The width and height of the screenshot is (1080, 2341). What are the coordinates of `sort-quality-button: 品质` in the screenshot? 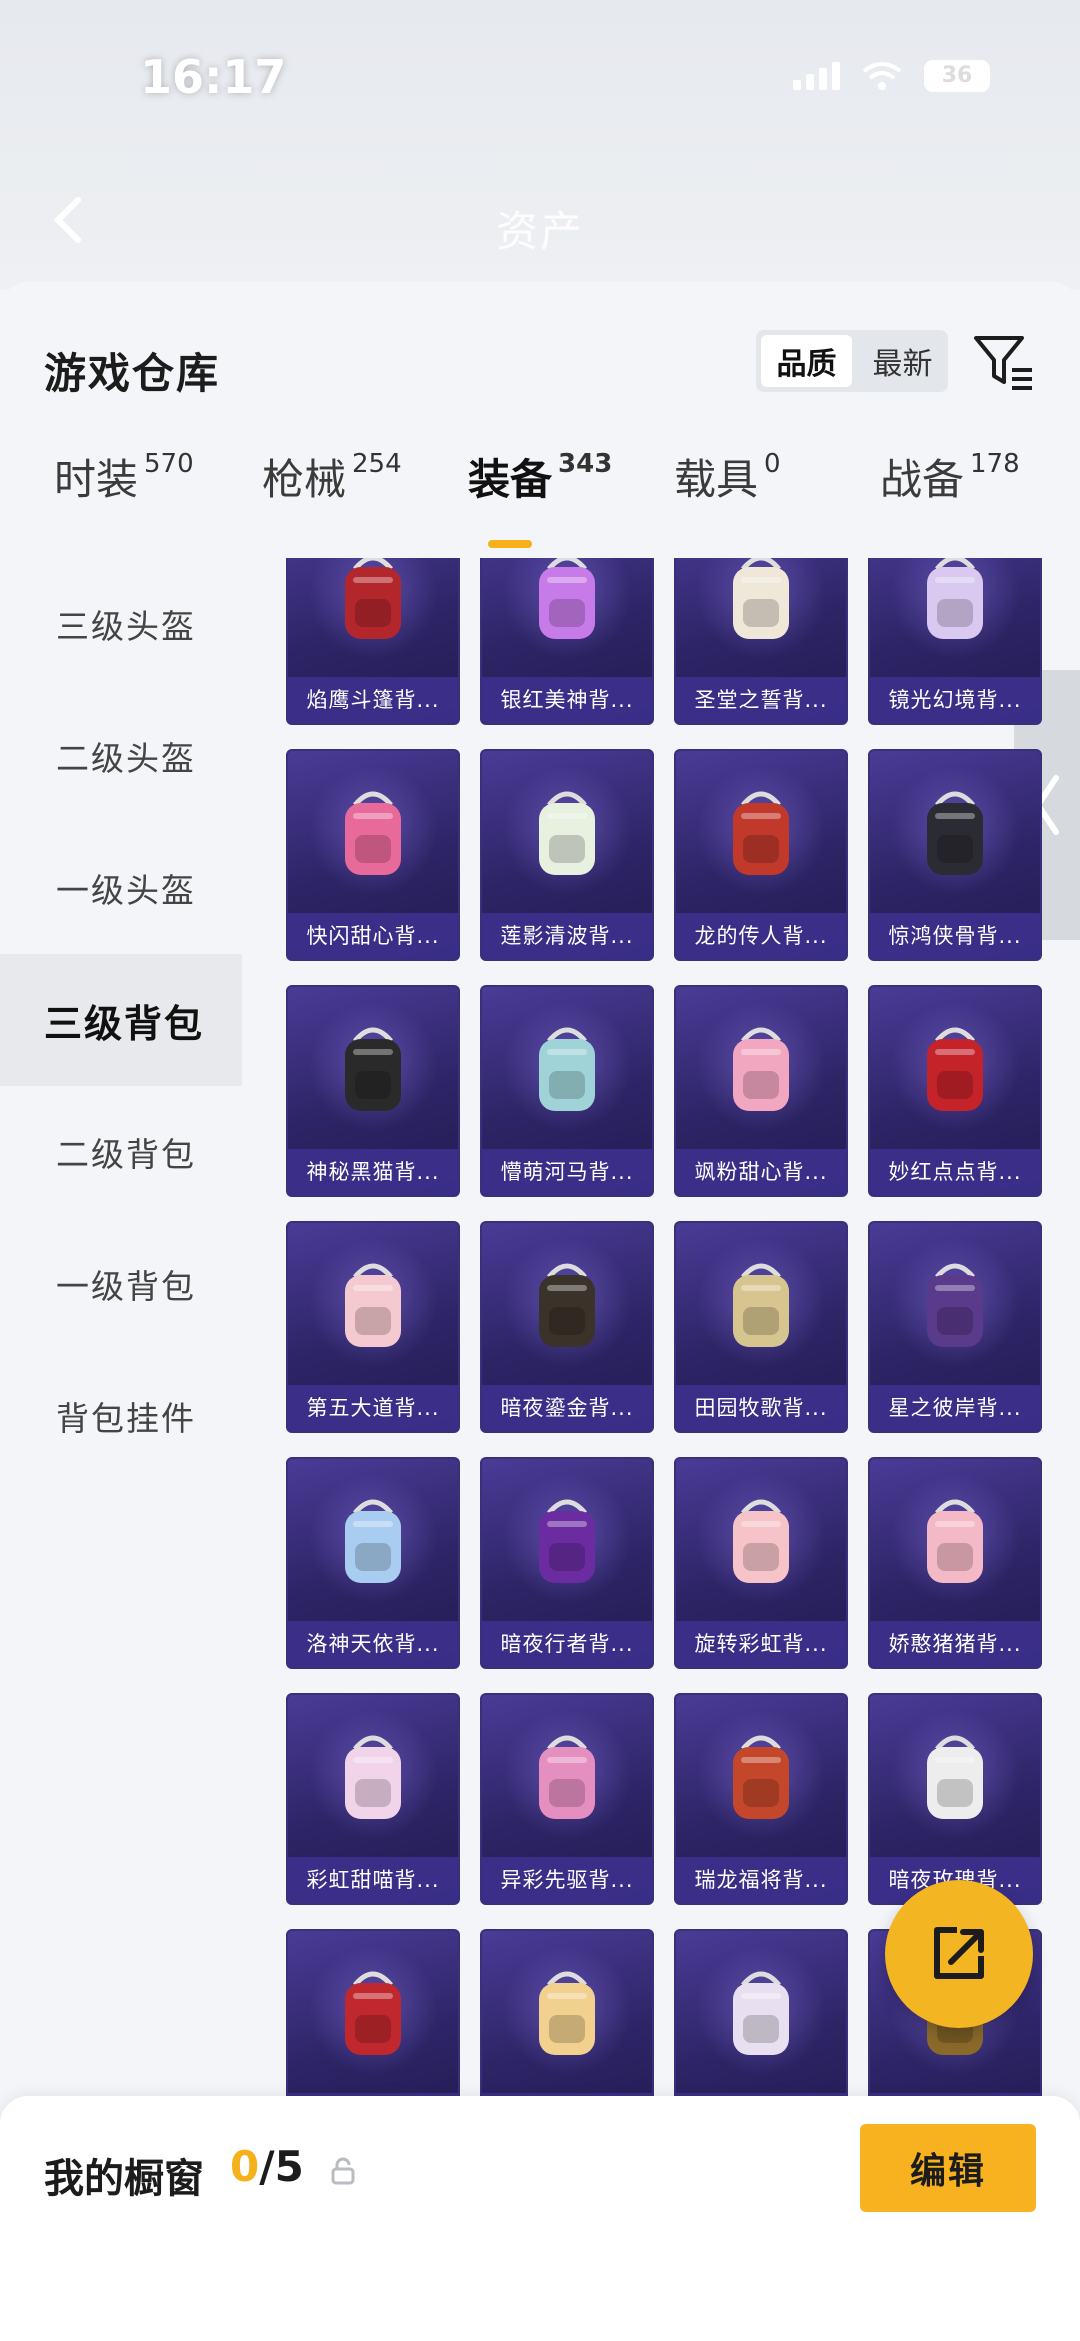 It's located at (806, 361).